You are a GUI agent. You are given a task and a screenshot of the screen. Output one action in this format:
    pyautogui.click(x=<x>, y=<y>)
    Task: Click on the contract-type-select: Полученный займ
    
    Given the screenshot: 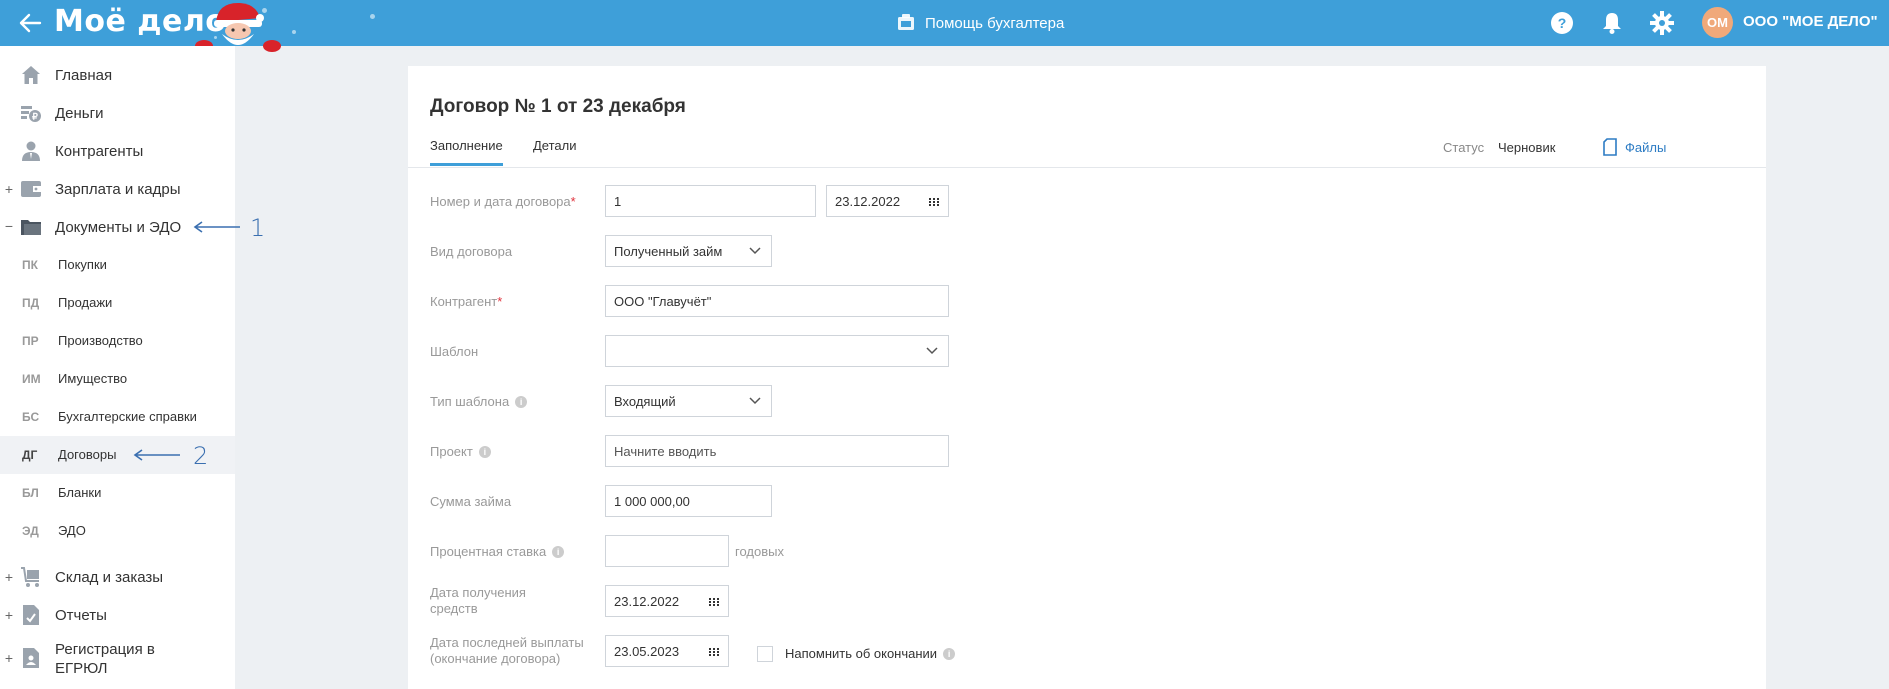 What is the action you would take?
    pyautogui.click(x=688, y=251)
    